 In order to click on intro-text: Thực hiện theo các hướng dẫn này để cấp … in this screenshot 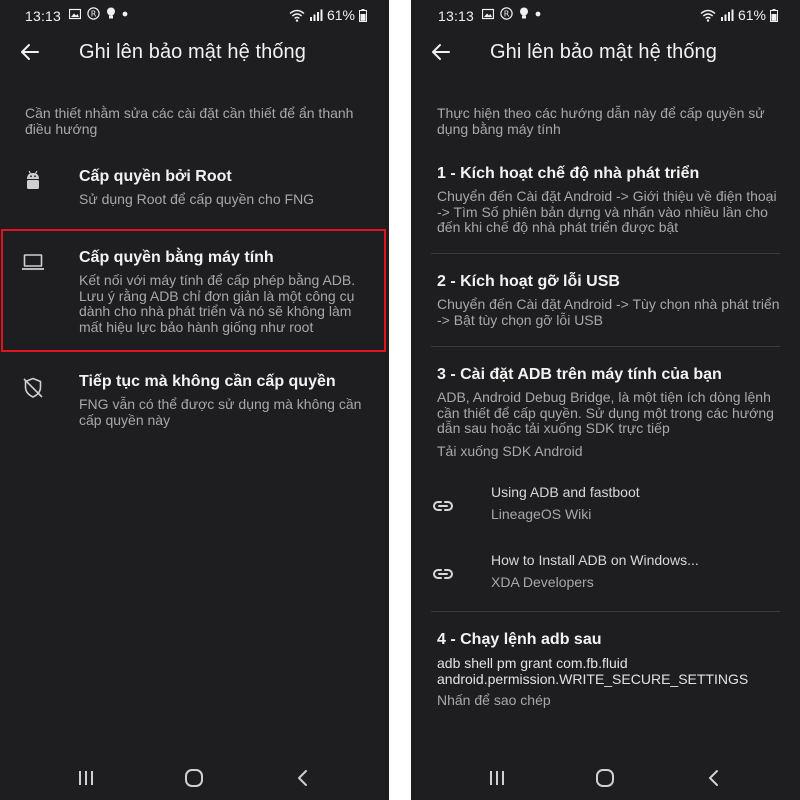, I will do `click(601, 121)`.